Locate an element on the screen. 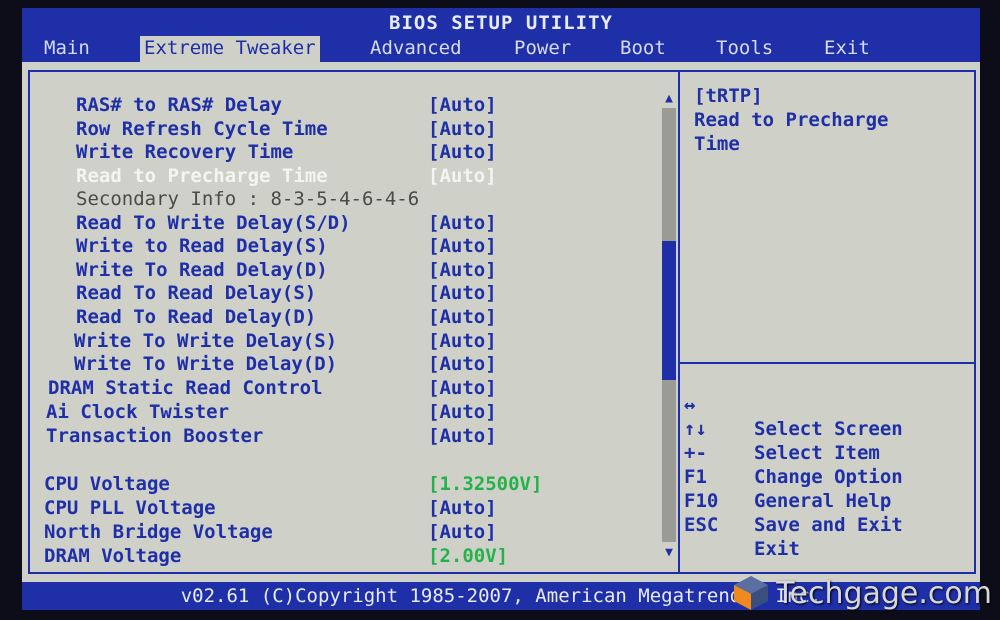 This screenshot has width=1000, height=620. setting-label: Read to Precharge Time is located at coordinates (202, 176).